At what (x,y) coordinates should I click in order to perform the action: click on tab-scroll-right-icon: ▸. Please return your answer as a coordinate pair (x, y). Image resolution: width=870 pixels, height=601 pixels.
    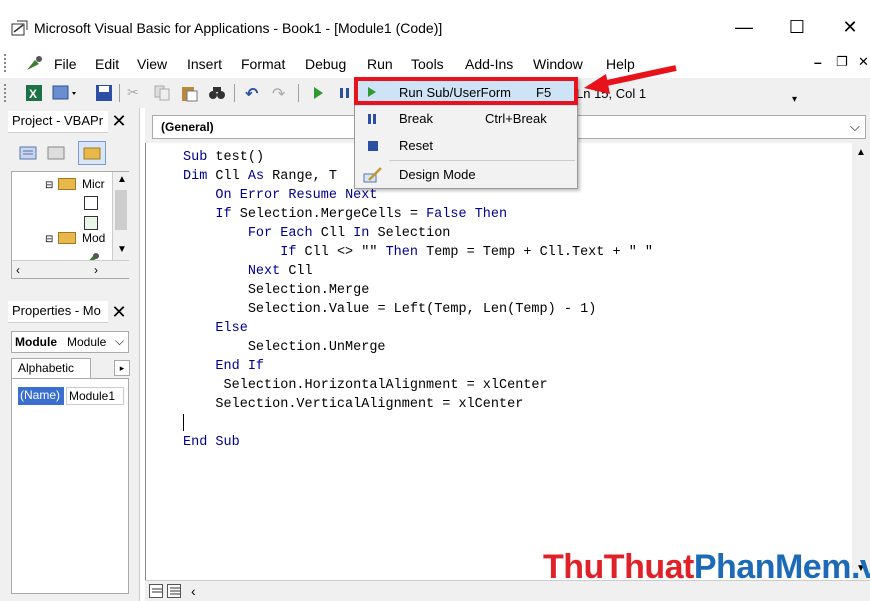
    Looking at the image, I should click on (122, 368).